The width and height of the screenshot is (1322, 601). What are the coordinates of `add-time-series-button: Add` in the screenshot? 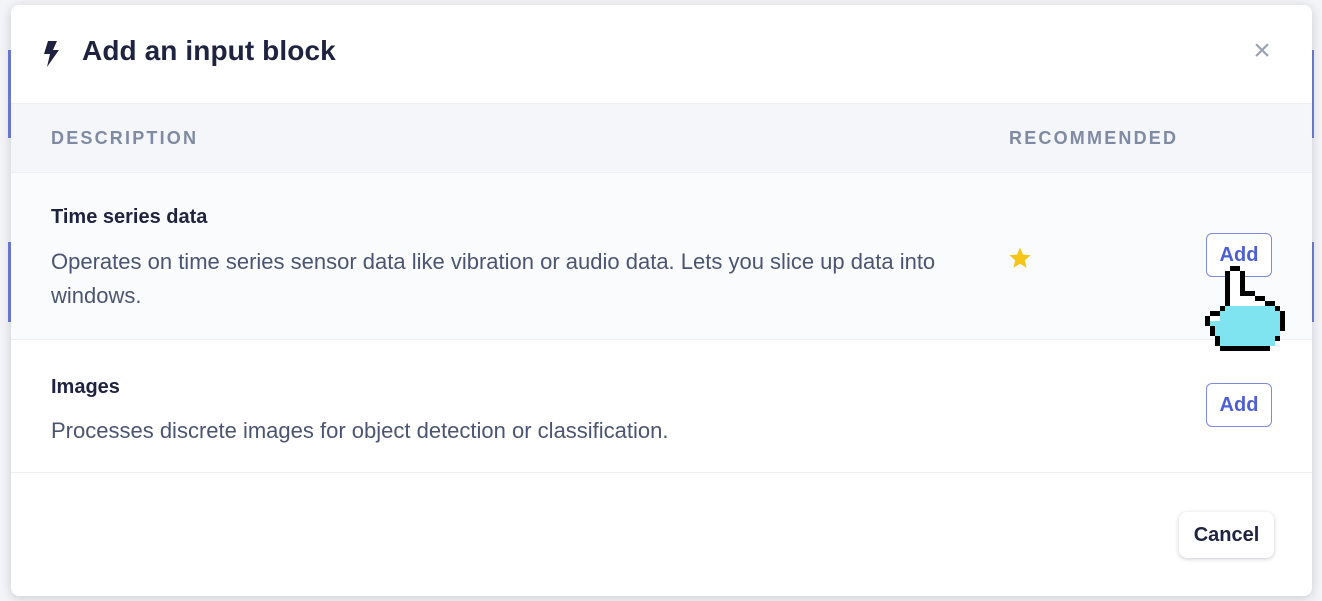 It's located at (1239, 255).